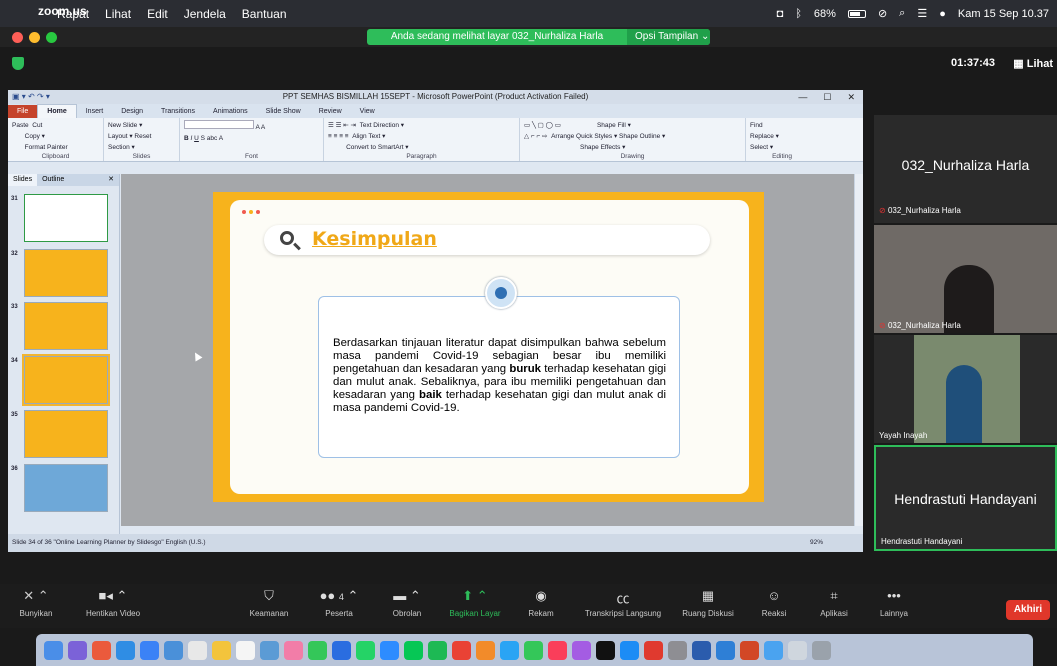 The height and width of the screenshot is (666, 1057). I want to click on section-button: Section ▾, so click(121, 147).